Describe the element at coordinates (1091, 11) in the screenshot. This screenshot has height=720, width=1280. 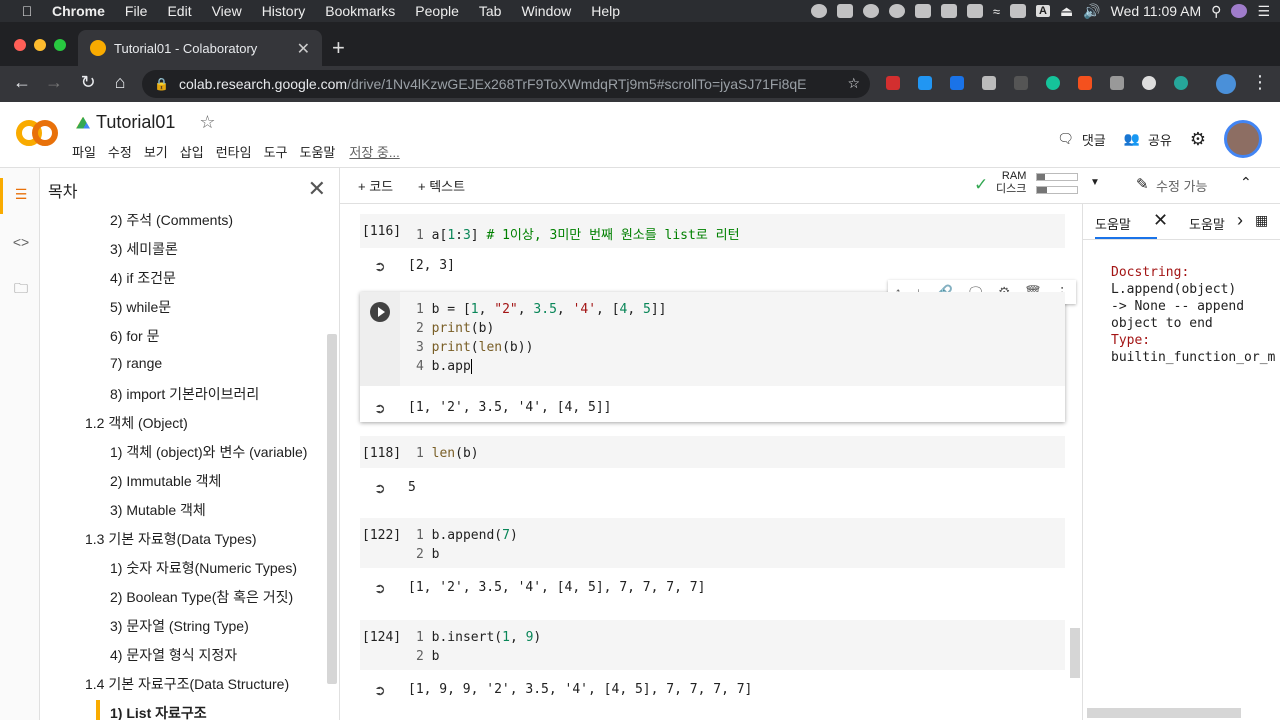
I see `volume-icon: 🔊` at that location.